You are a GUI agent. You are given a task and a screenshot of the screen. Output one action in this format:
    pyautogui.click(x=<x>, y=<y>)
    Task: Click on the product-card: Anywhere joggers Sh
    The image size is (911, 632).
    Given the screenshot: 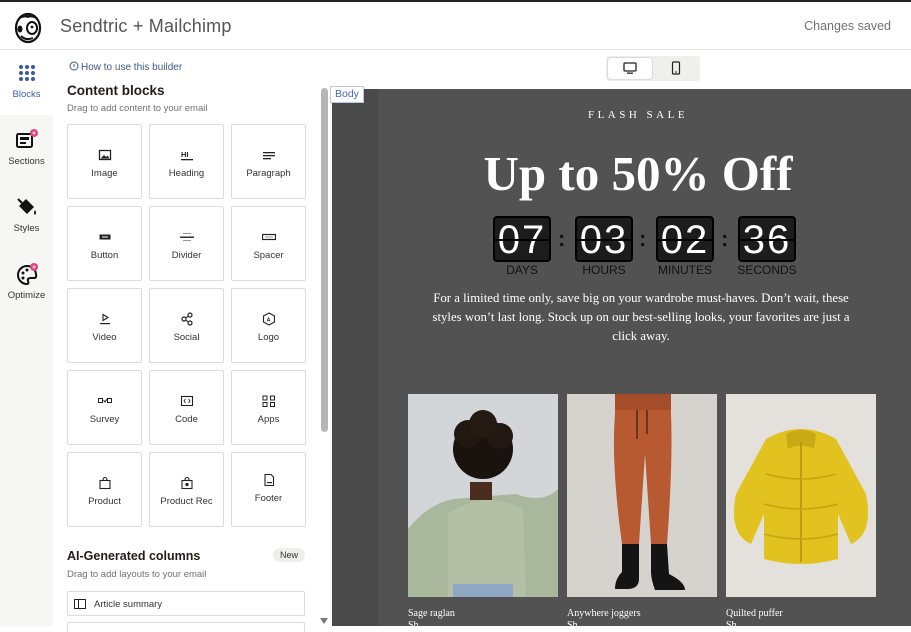 What is the action you would take?
    pyautogui.click(x=642, y=510)
    